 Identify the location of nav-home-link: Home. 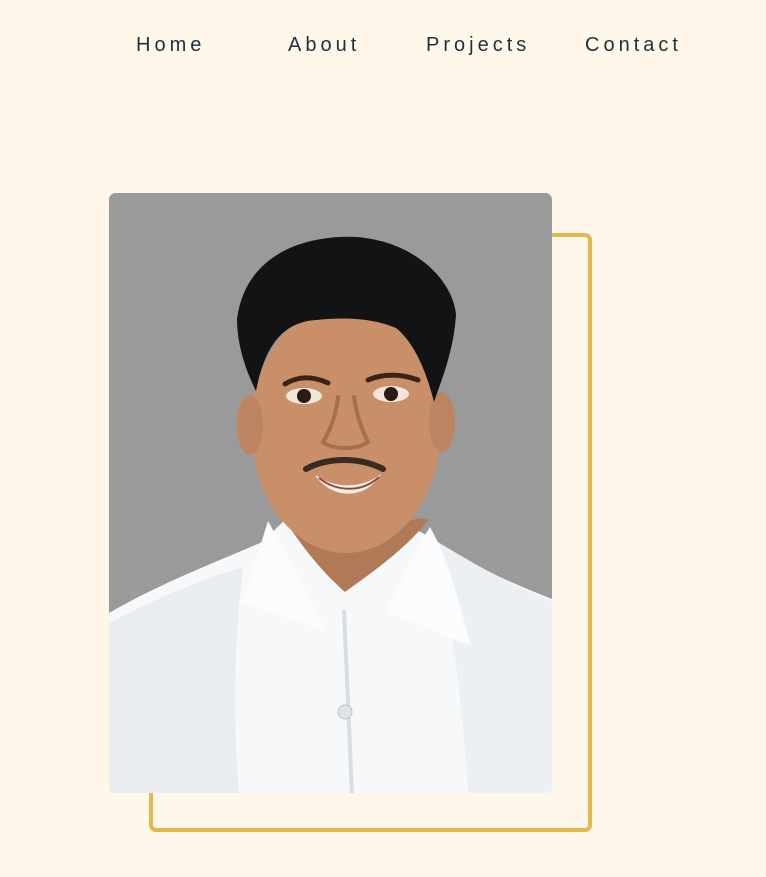
(170, 45).